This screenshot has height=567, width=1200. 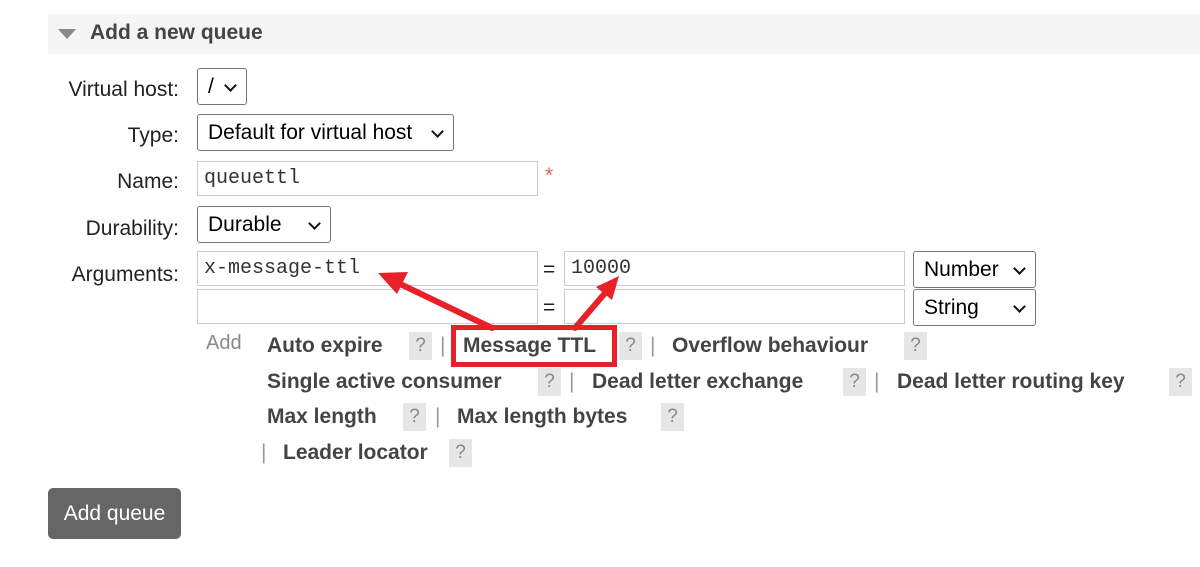 I want to click on add-queue-button: Add queue, so click(x=114, y=513).